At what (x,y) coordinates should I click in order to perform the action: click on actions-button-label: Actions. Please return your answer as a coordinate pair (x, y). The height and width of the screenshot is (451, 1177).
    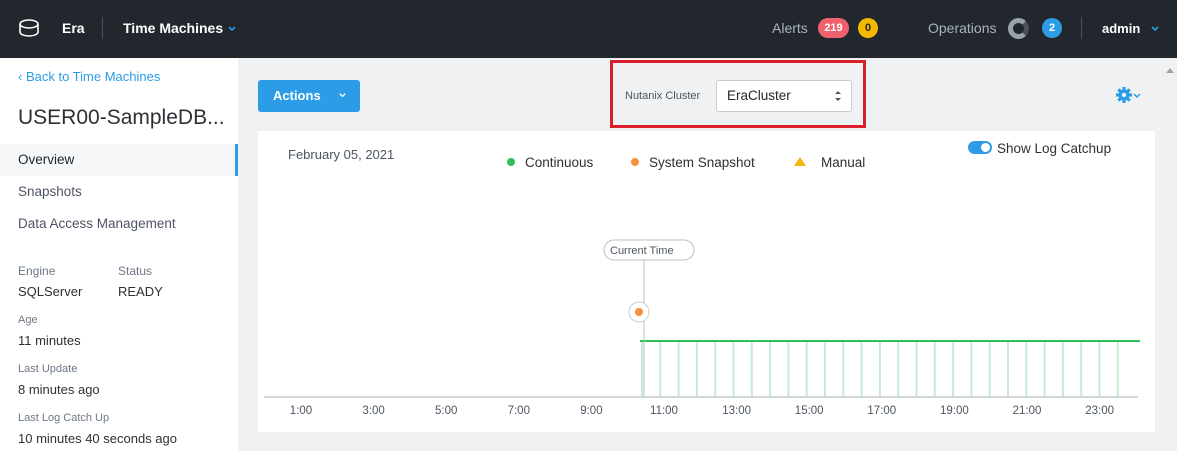
    Looking at the image, I should click on (297, 95).